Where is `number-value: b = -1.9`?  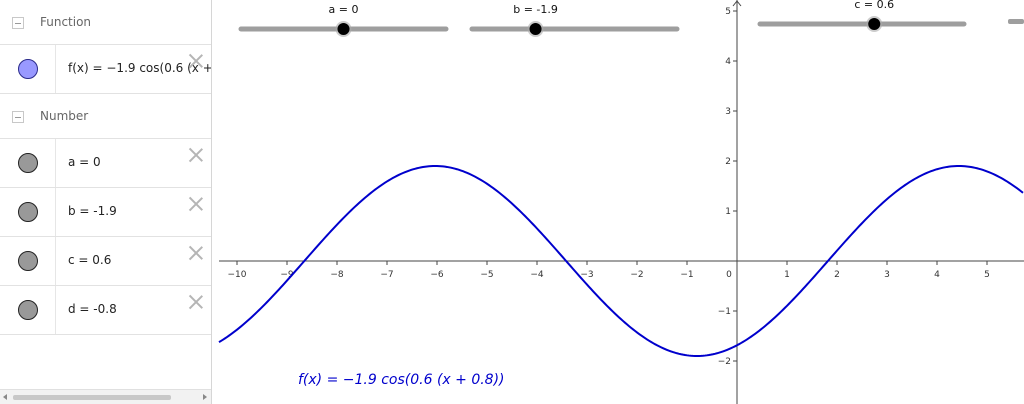 number-value: b = -1.9 is located at coordinates (92, 211).